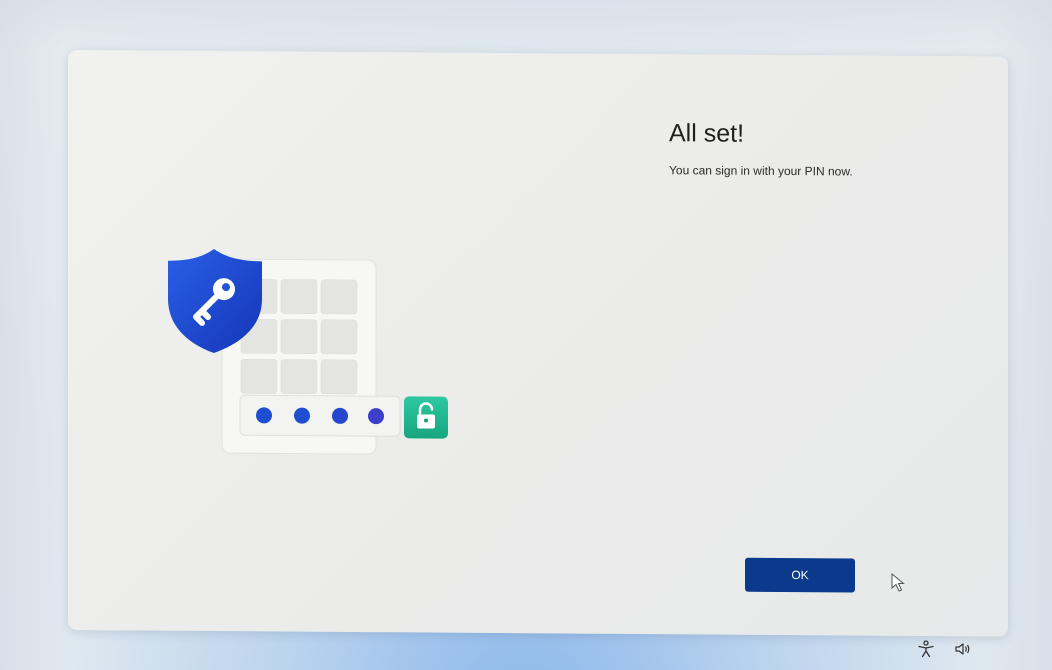 The width and height of the screenshot is (1052, 670). Describe the element at coordinates (308, 352) in the screenshot. I see `pin-setup-illustration` at that location.